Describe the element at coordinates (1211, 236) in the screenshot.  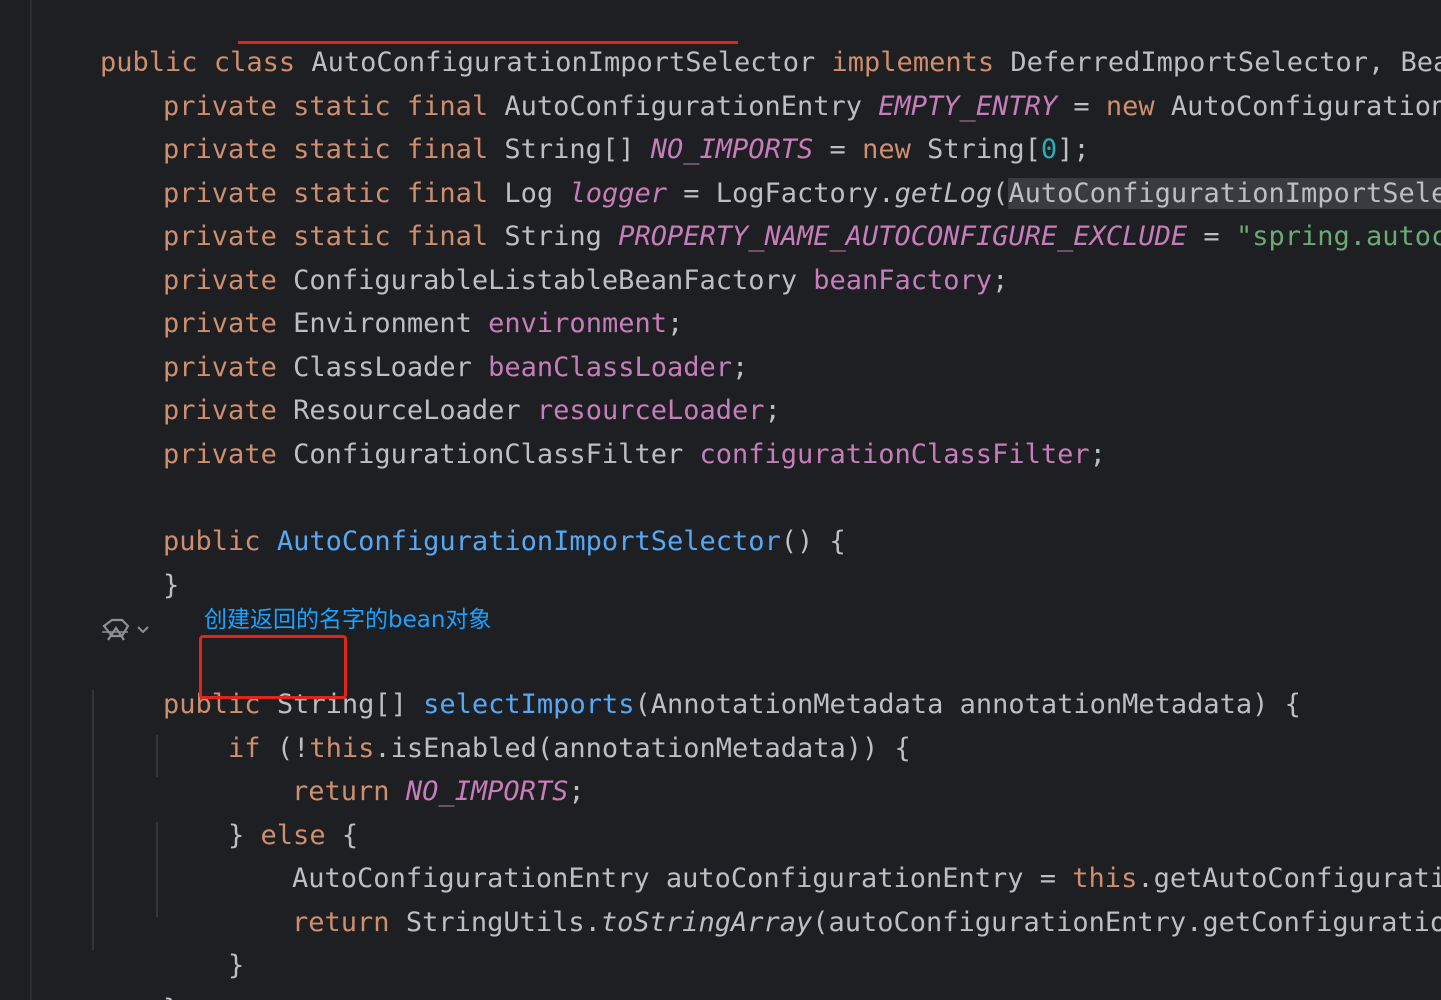
I see `operator: =` at that location.